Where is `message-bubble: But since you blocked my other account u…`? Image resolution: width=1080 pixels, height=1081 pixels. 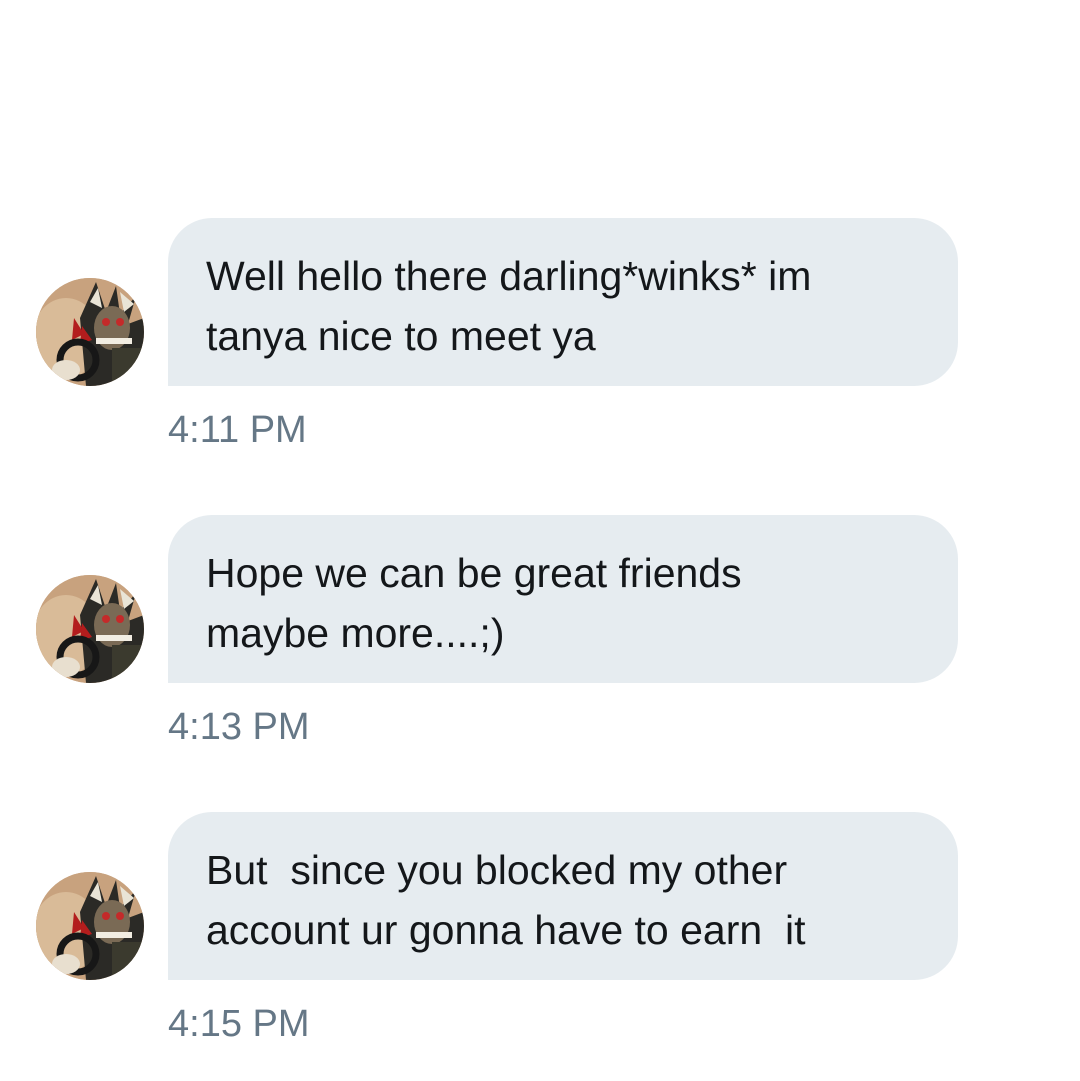
message-bubble: But since you blocked my other account u… is located at coordinates (563, 896).